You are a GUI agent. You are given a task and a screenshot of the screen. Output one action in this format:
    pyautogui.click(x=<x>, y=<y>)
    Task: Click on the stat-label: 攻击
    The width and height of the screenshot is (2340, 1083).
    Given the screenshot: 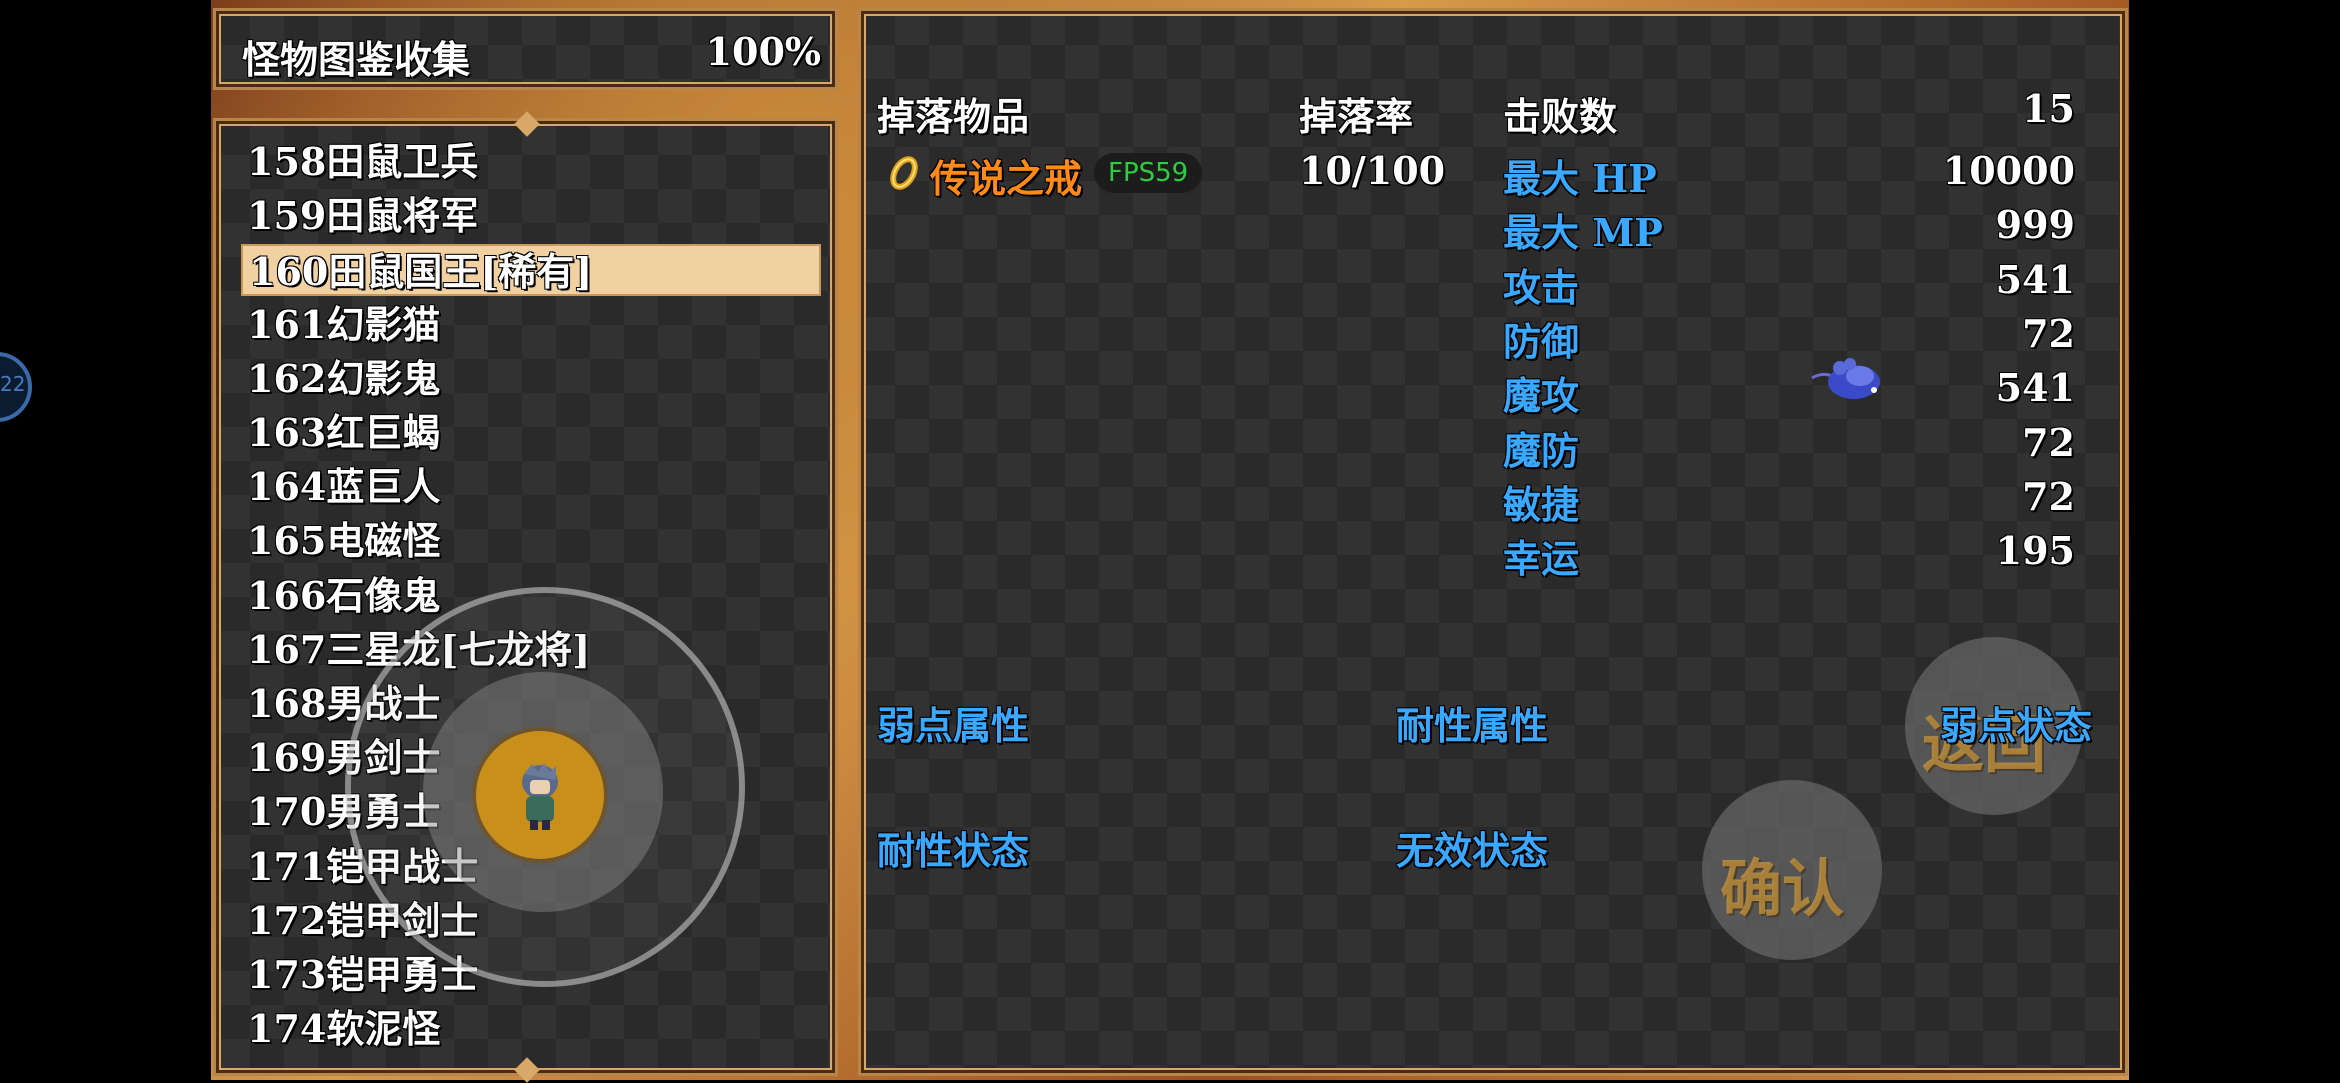 What is the action you would take?
    pyautogui.click(x=1541, y=287)
    